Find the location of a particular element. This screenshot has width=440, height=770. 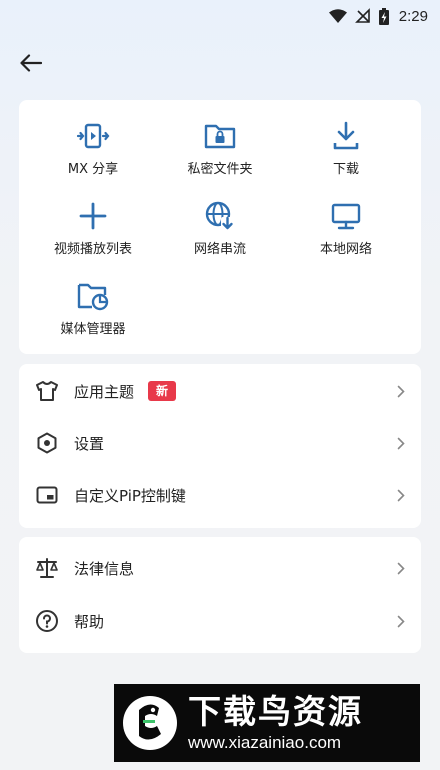

help-icon is located at coordinates (47, 621).